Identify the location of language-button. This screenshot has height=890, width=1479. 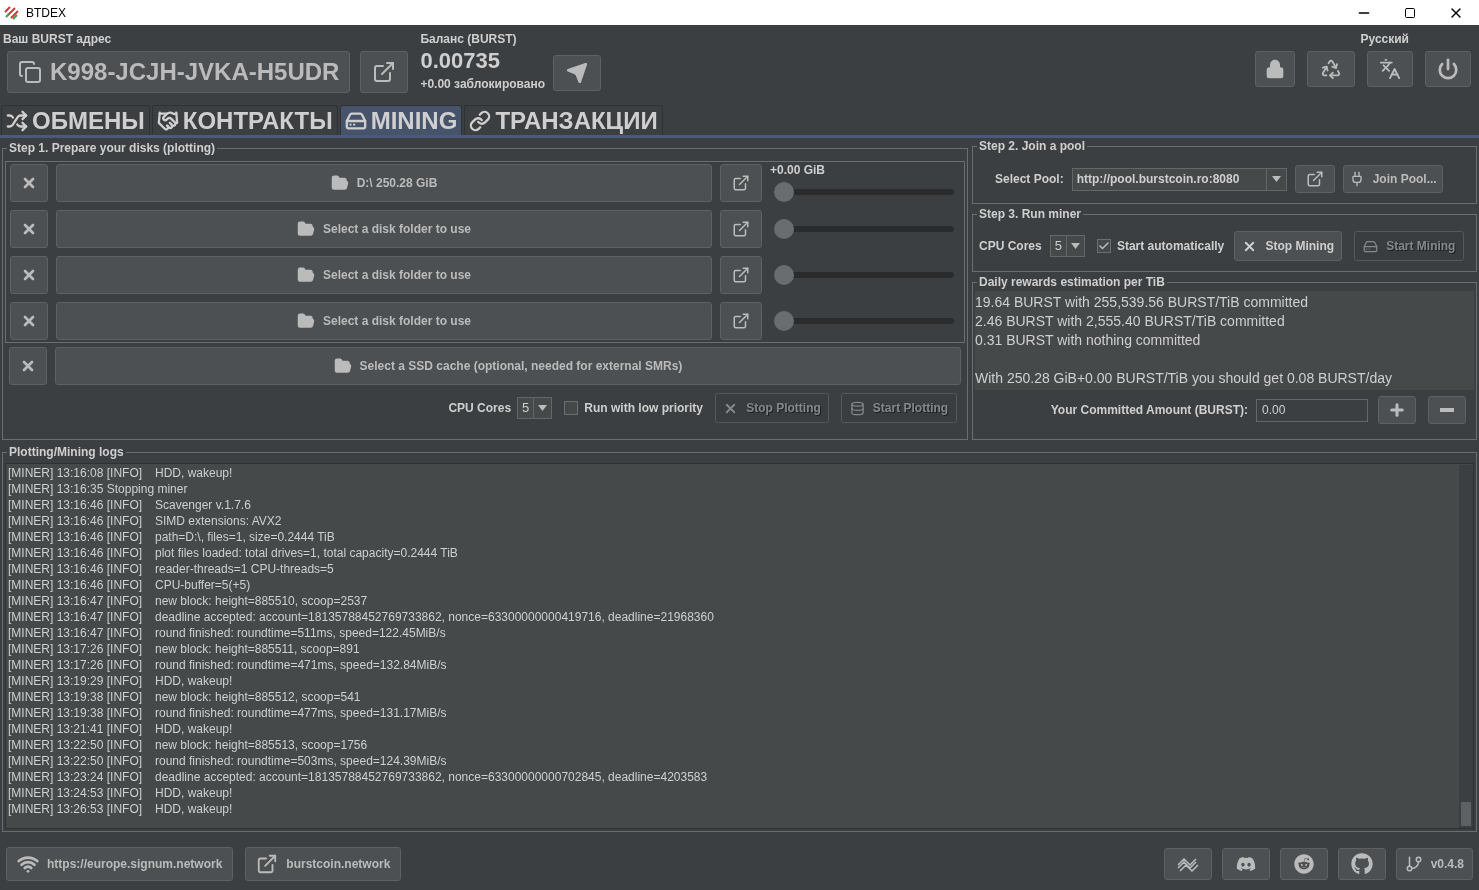
(1390, 69).